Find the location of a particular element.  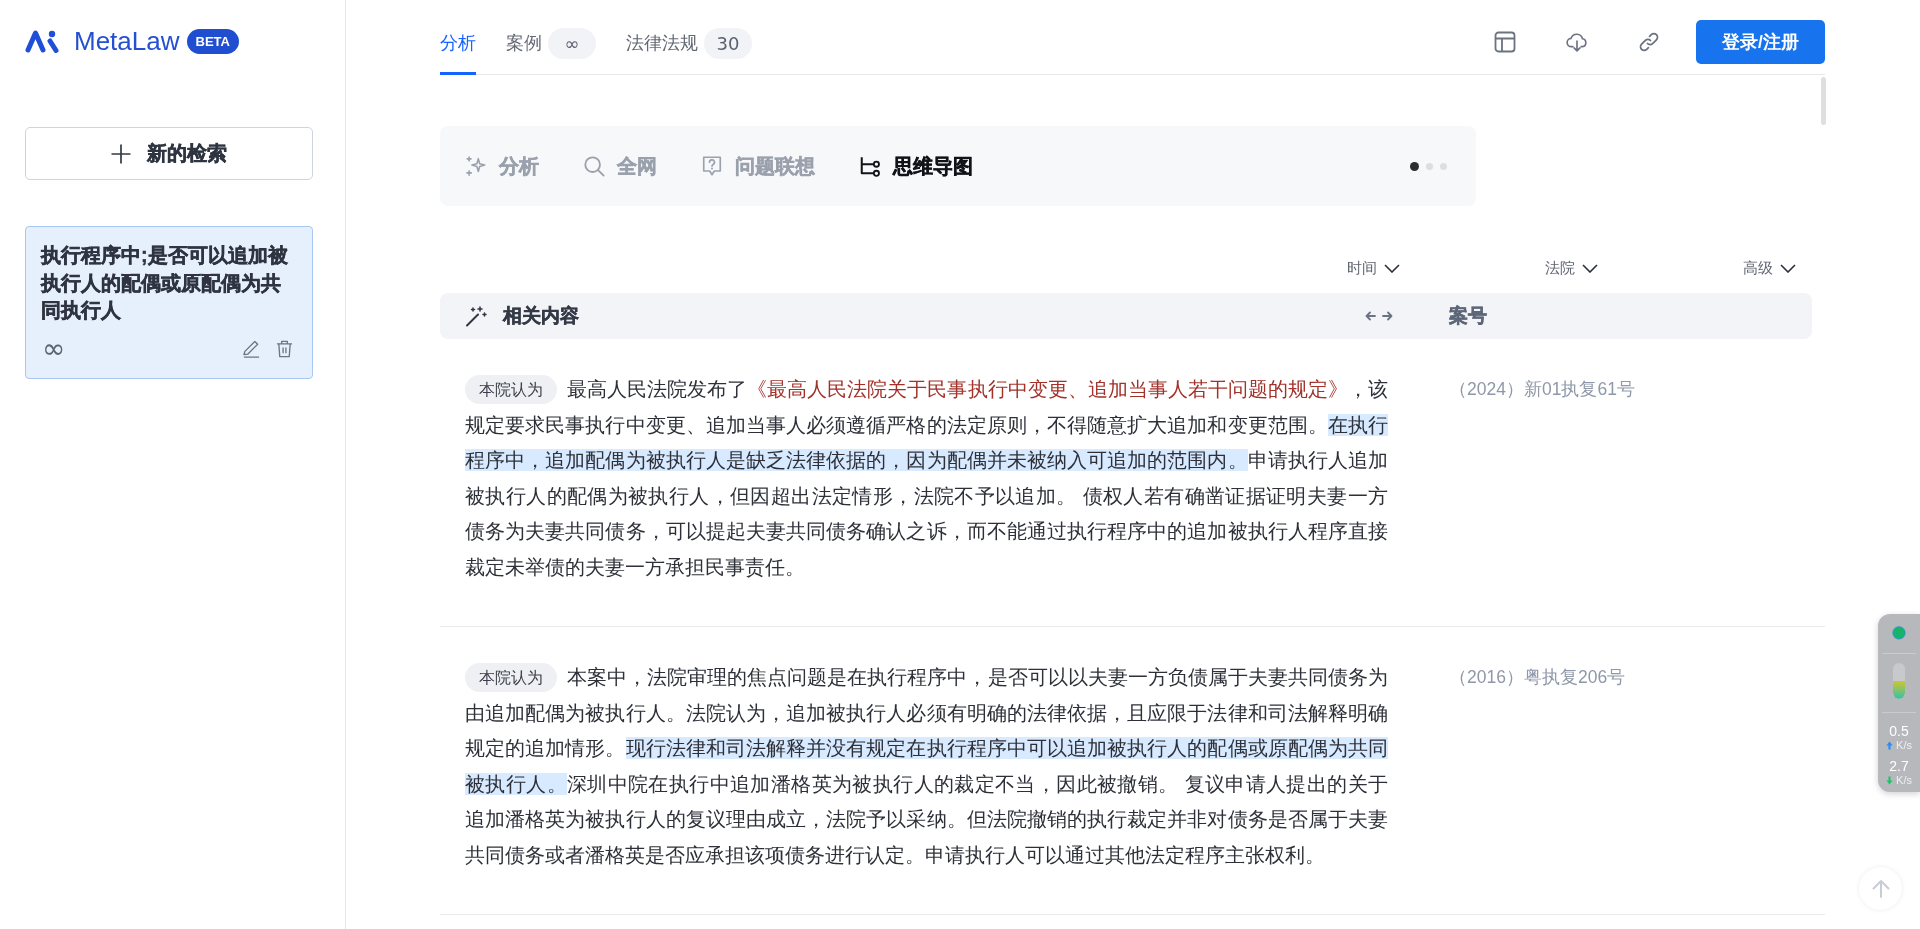

new-search-button: 新的检索 is located at coordinates (169, 153).